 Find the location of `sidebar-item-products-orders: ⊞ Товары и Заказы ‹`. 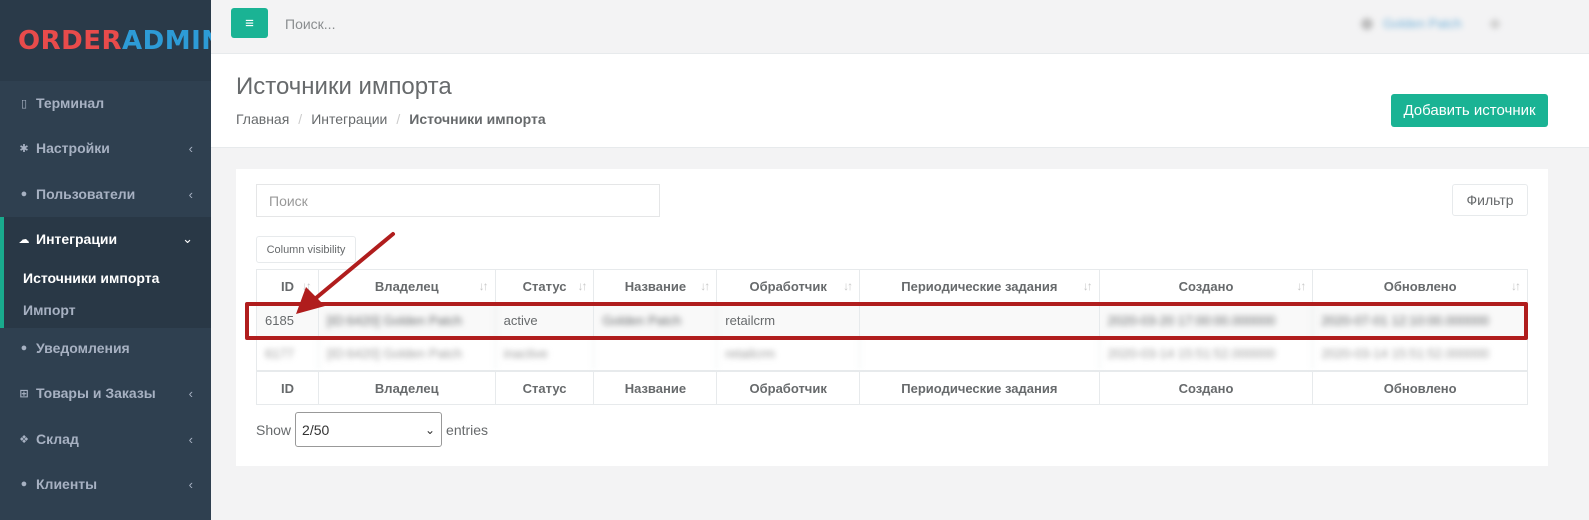

sidebar-item-products-orders: ⊞ Товары и Заказы ‹ is located at coordinates (105, 393).